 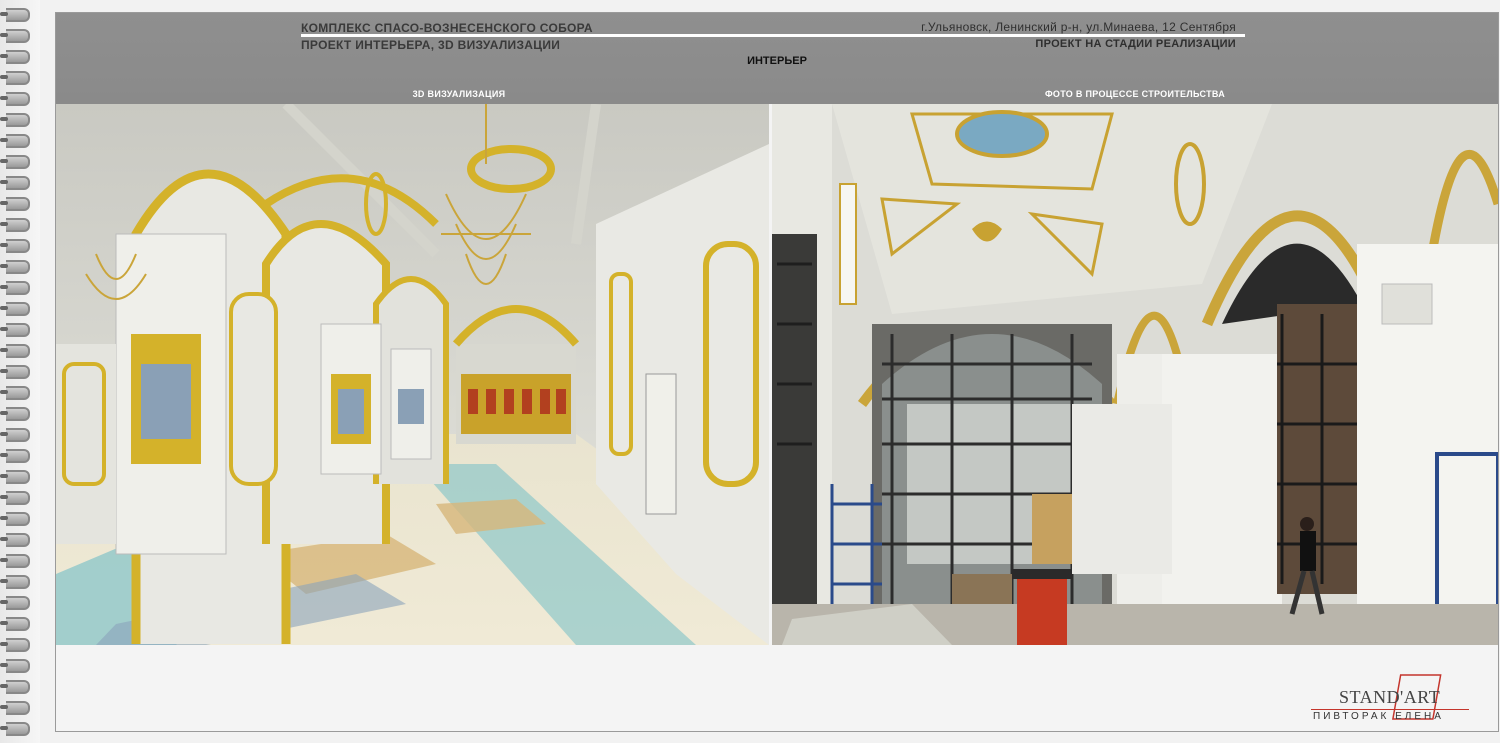 I want to click on render-label: 3D ВИЗУАЛИЗАЦИЯ, so click(x=459, y=94).